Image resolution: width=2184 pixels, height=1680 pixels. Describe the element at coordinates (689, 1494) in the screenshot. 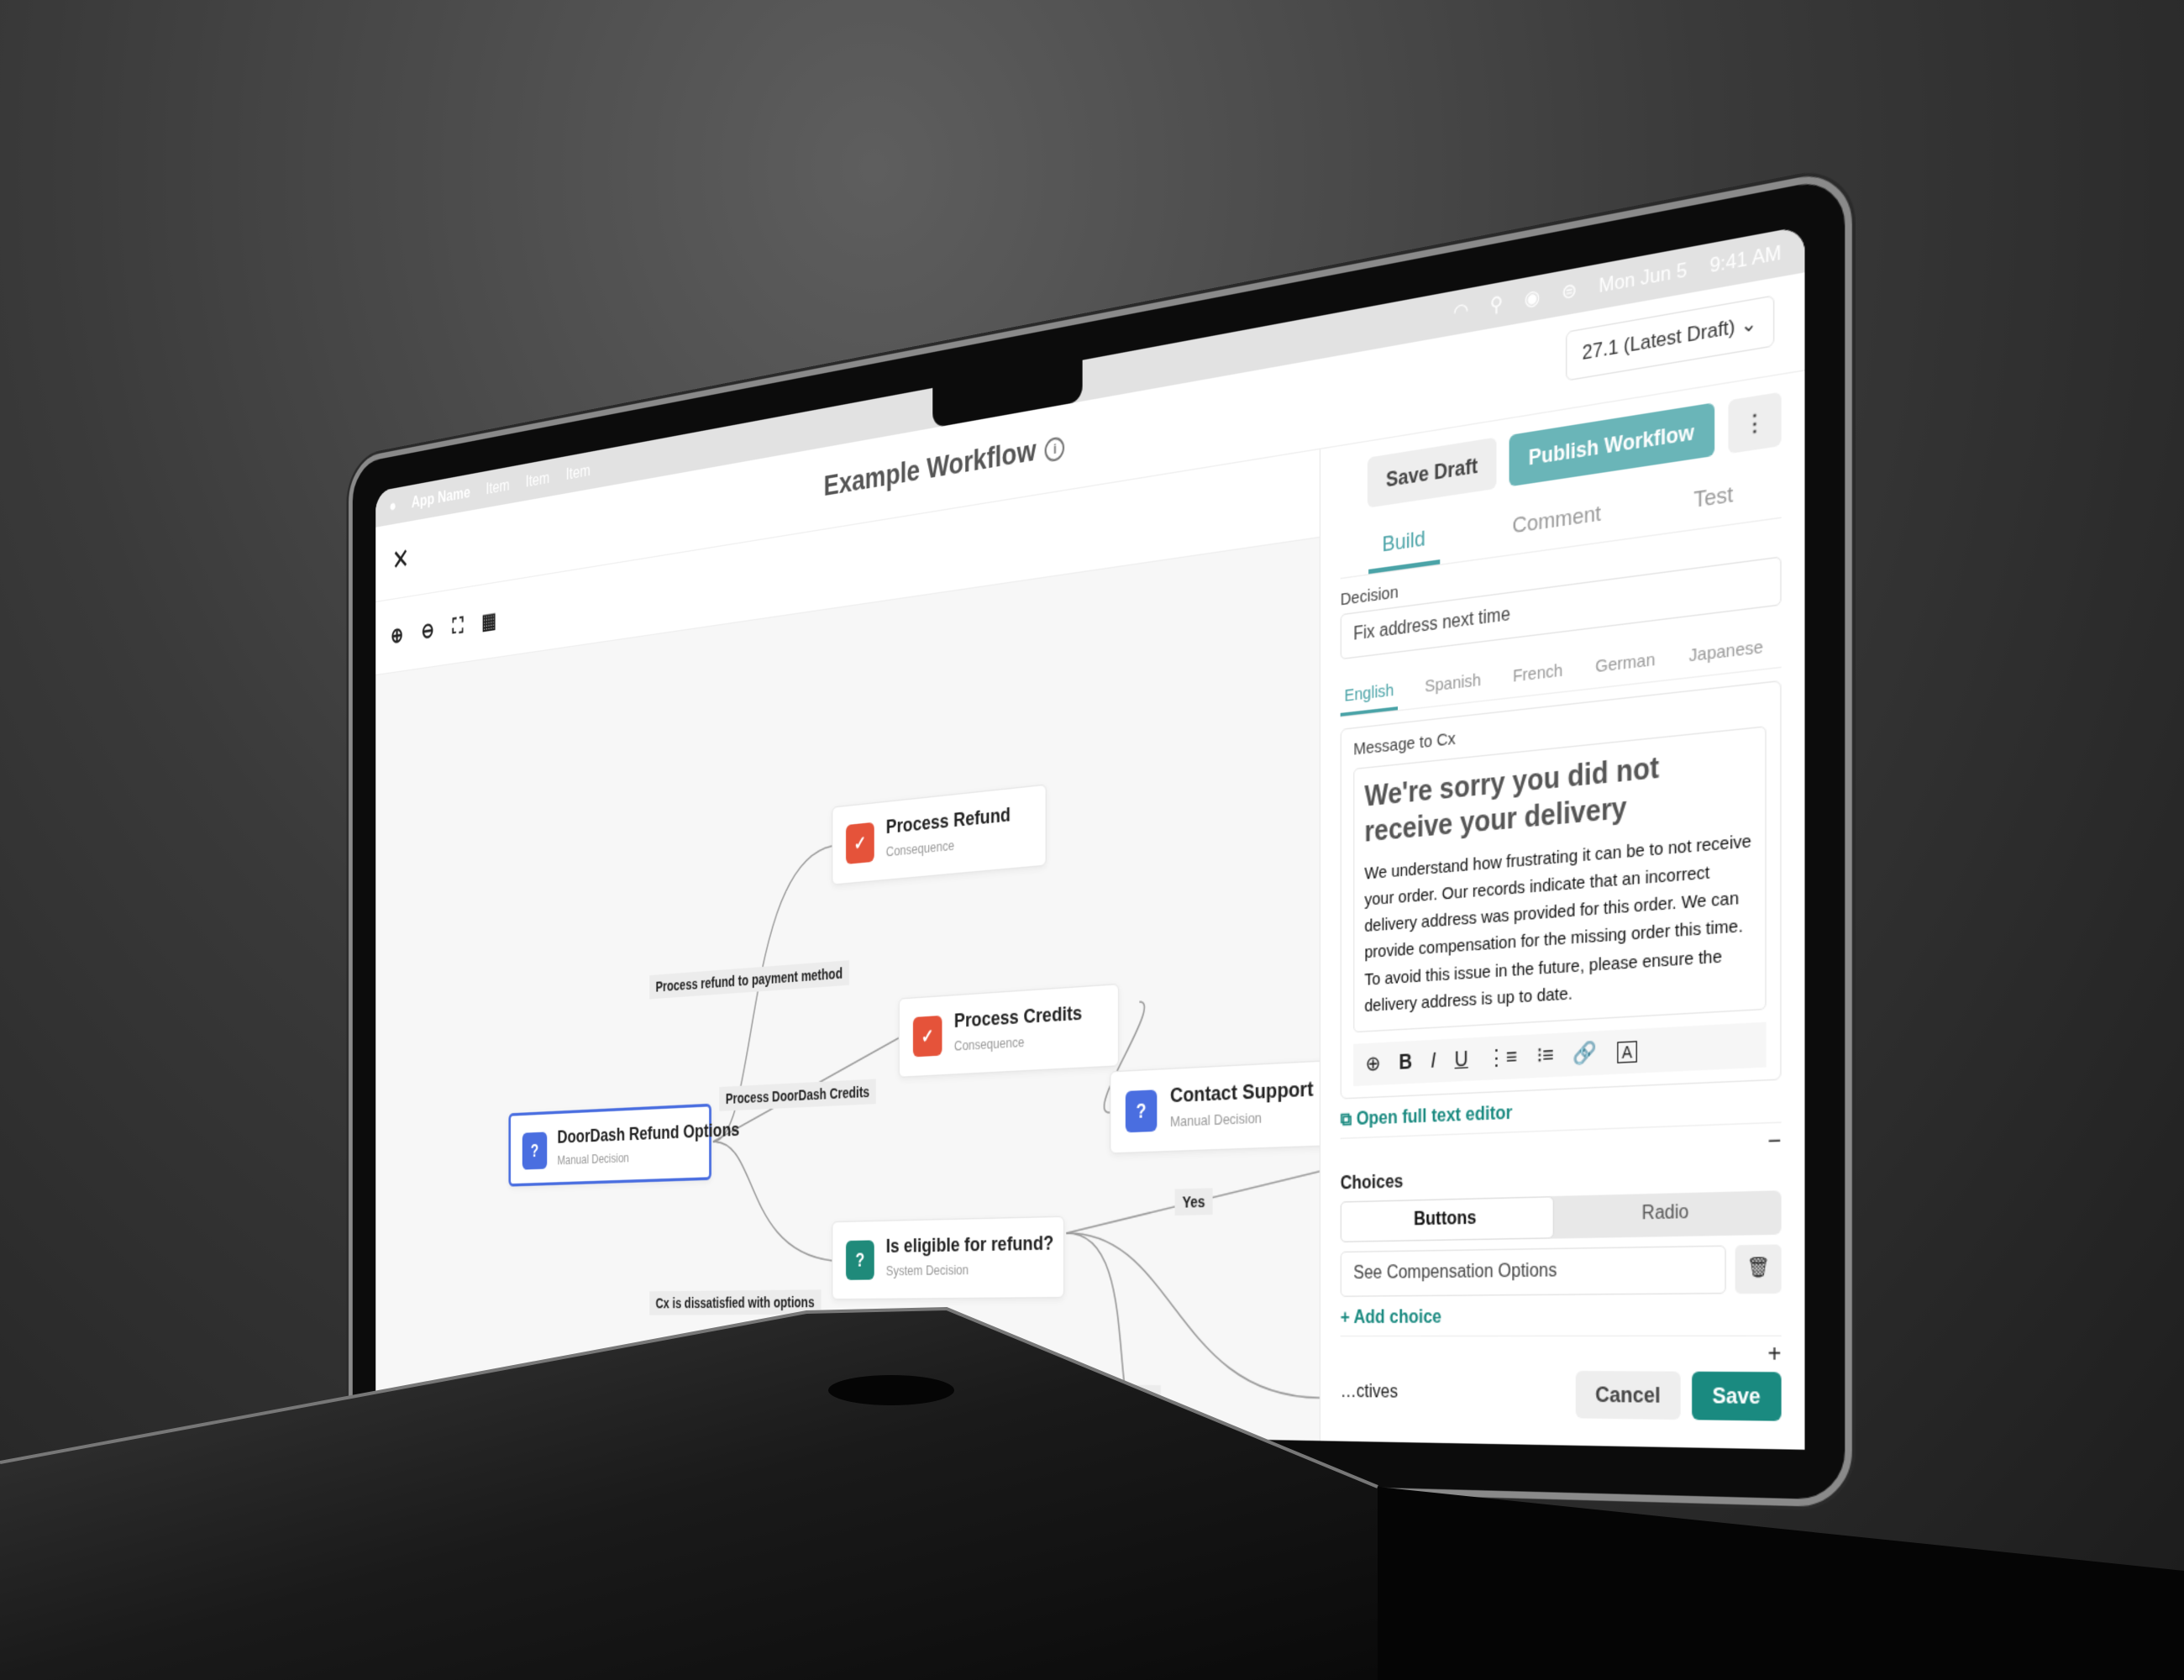

I see `laptop-deck` at that location.